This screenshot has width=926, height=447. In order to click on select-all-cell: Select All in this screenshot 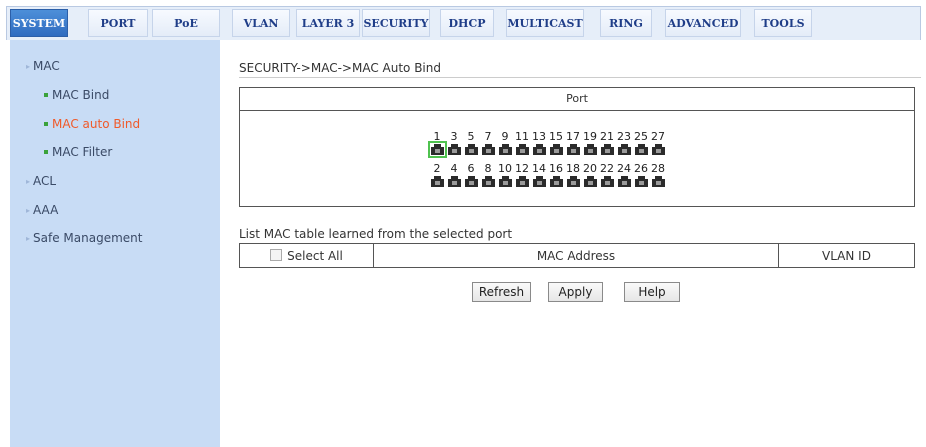, I will do `click(306, 255)`.